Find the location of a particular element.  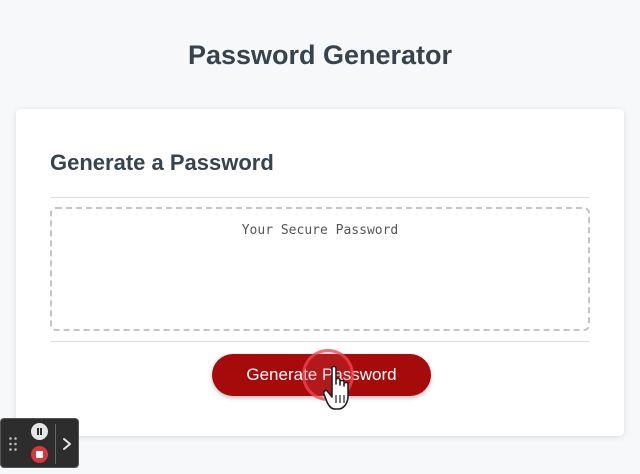

stop-icon is located at coordinates (39, 454).